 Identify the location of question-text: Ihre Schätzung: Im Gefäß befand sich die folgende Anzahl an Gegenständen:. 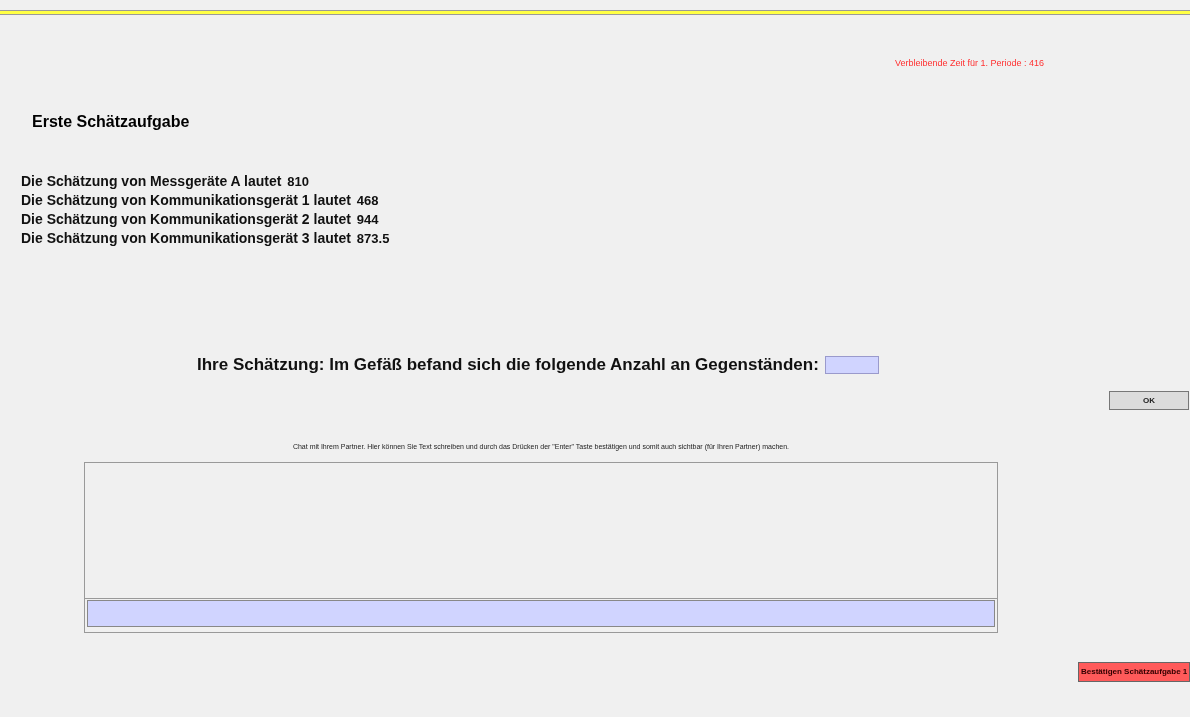
(508, 365).